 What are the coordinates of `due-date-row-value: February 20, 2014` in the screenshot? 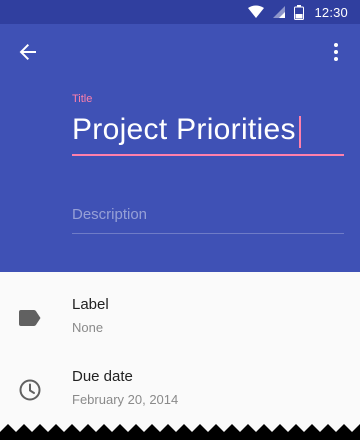 It's located at (125, 399).